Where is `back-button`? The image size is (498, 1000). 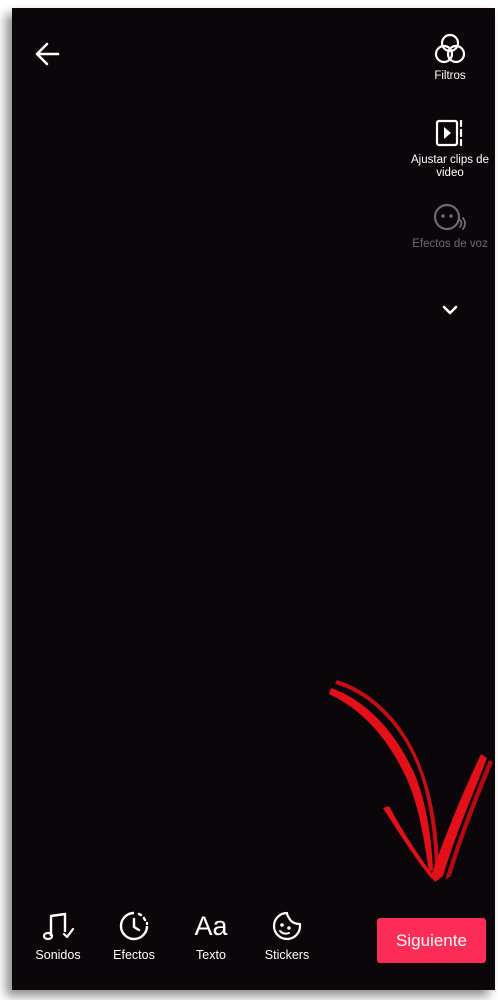
back-button is located at coordinates (48, 54).